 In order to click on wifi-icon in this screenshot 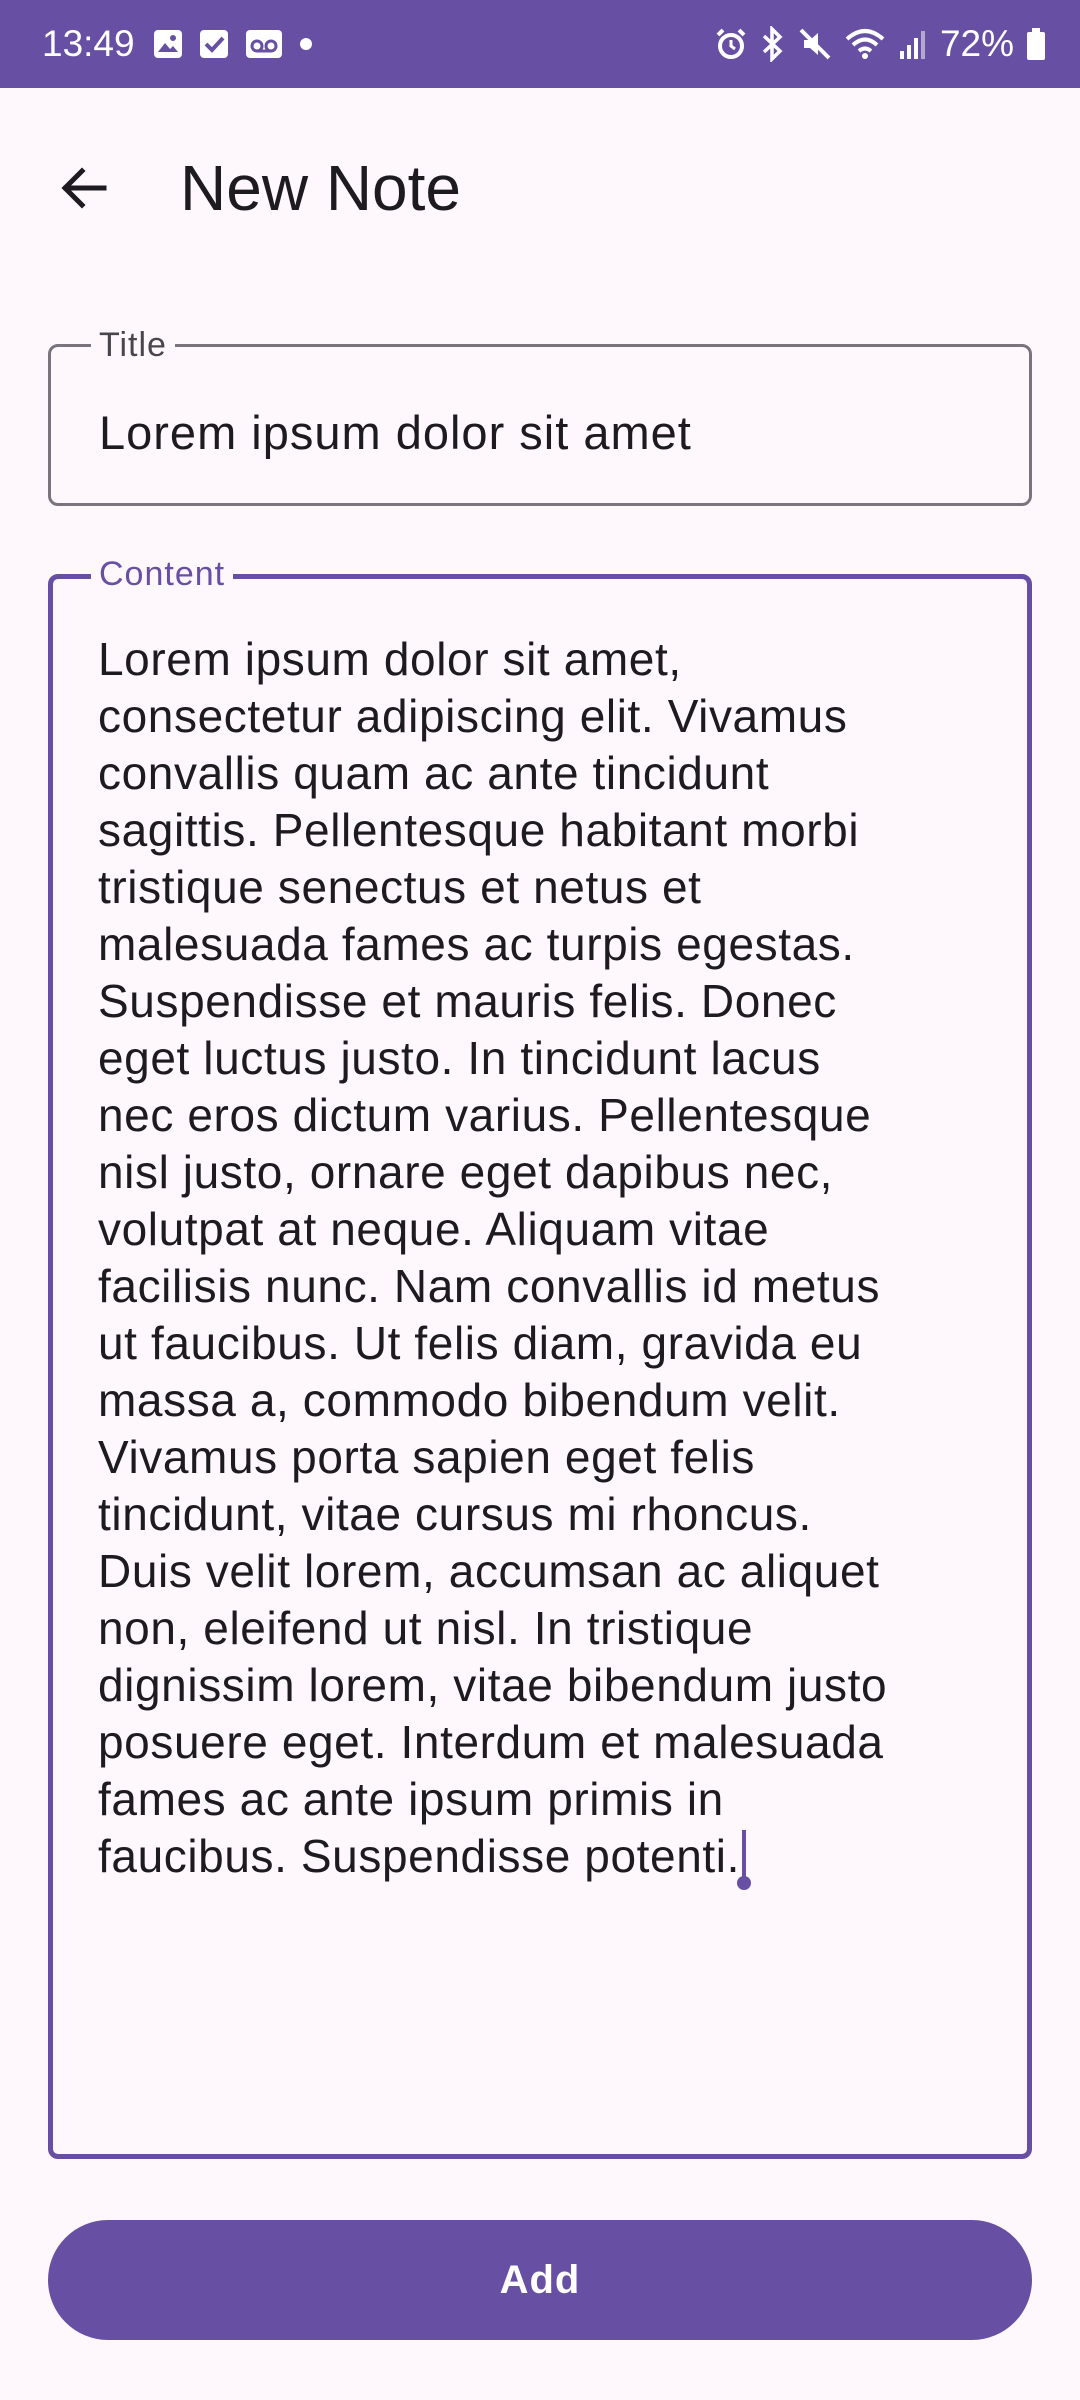, I will do `click(865, 44)`.